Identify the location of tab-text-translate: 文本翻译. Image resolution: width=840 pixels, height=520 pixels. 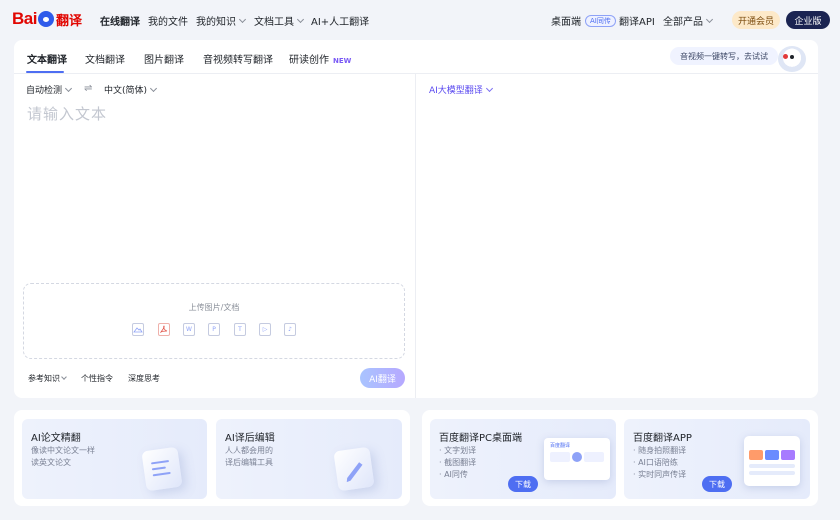
(47, 58).